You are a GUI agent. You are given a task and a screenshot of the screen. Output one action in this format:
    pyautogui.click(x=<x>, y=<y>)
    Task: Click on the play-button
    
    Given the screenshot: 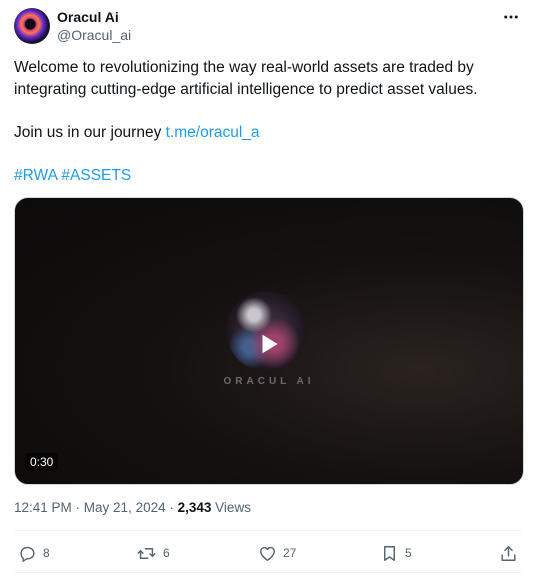 What is the action you would take?
    pyautogui.click(x=269, y=344)
    